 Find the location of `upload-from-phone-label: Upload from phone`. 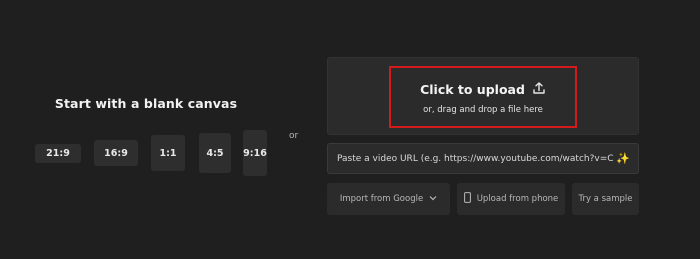

upload-from-phone-label: Upload from phone is located at coordinates (517, 199).